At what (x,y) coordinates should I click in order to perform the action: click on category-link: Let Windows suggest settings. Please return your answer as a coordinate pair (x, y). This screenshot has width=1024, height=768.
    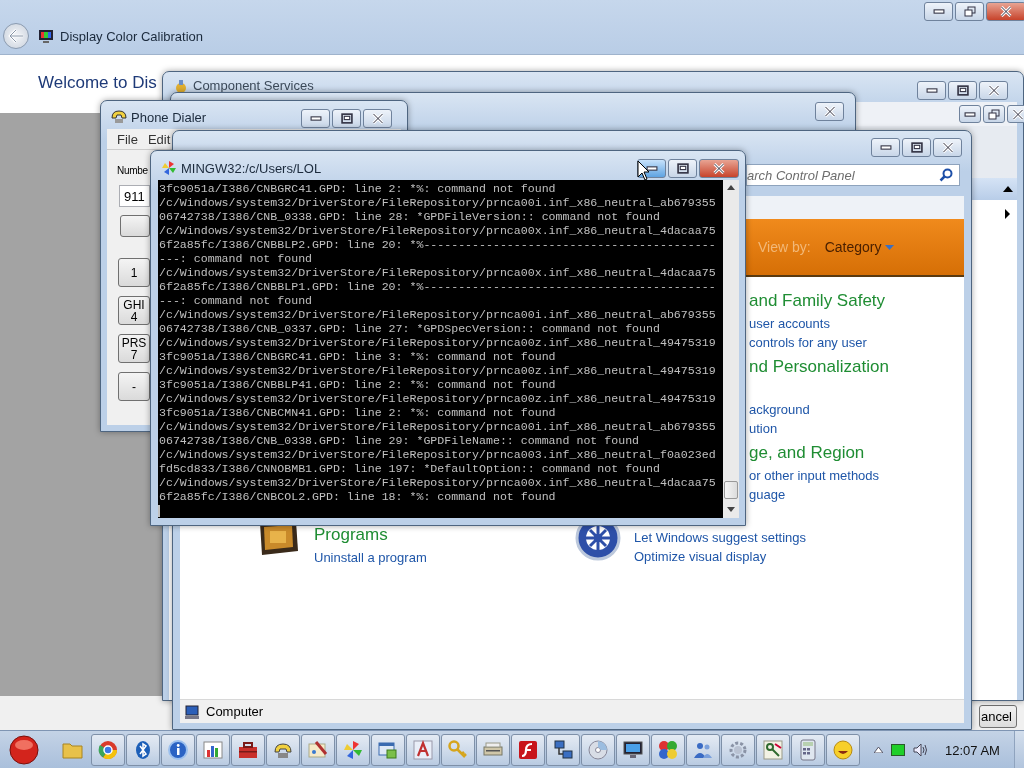
    Looking at the image, I should click on (720, 537).